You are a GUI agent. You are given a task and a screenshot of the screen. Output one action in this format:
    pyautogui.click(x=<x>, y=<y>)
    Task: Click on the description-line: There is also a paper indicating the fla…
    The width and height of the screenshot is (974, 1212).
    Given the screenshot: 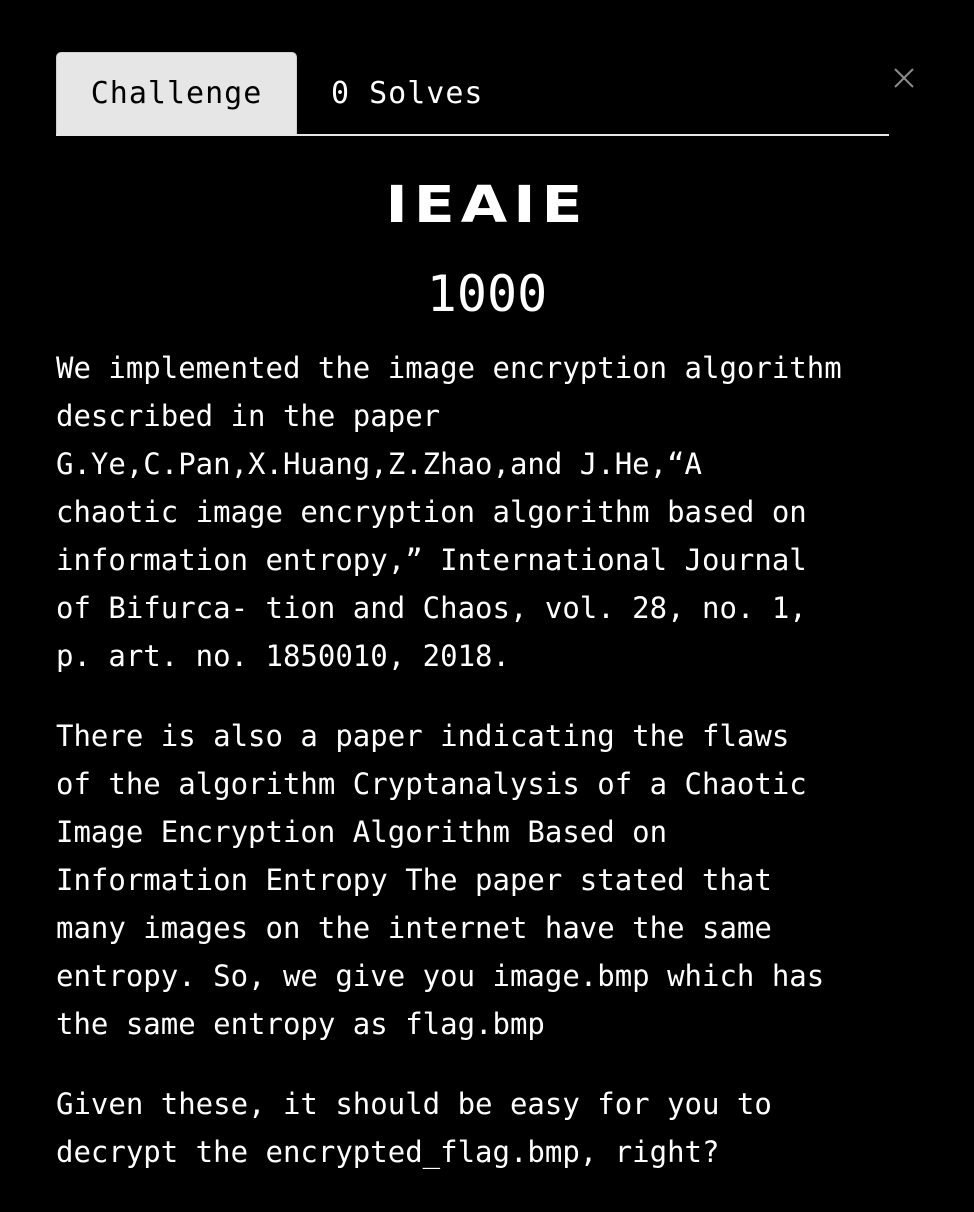 What is the action you would take?
    pyautogui.click(x=423, y=736)
    